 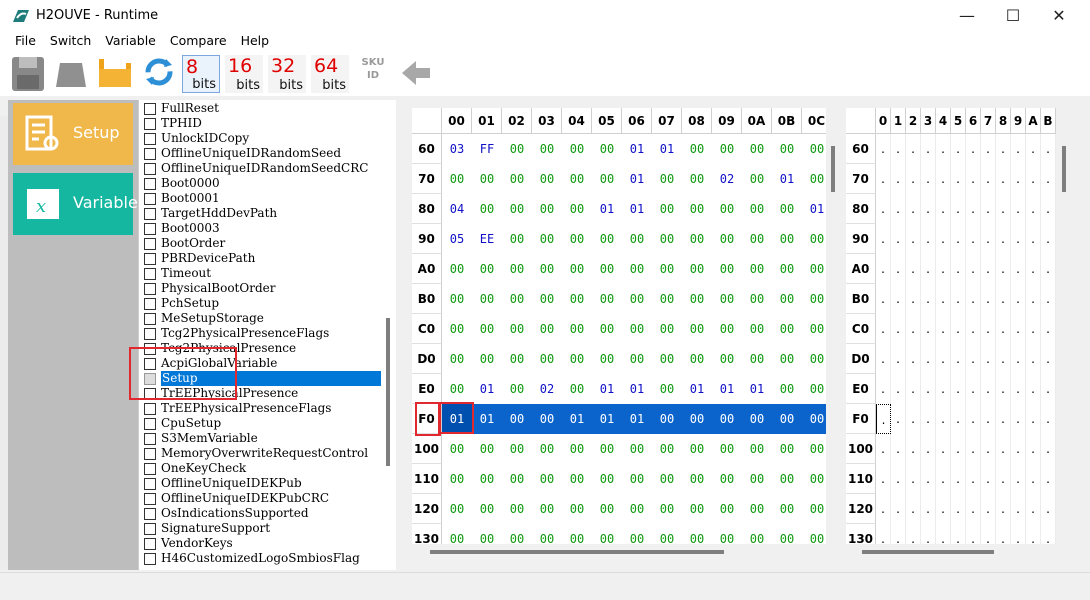 What do you see at coordinates (71, 74) in the screenshot?
I see `load-icon` at bounding box center [71, 74].